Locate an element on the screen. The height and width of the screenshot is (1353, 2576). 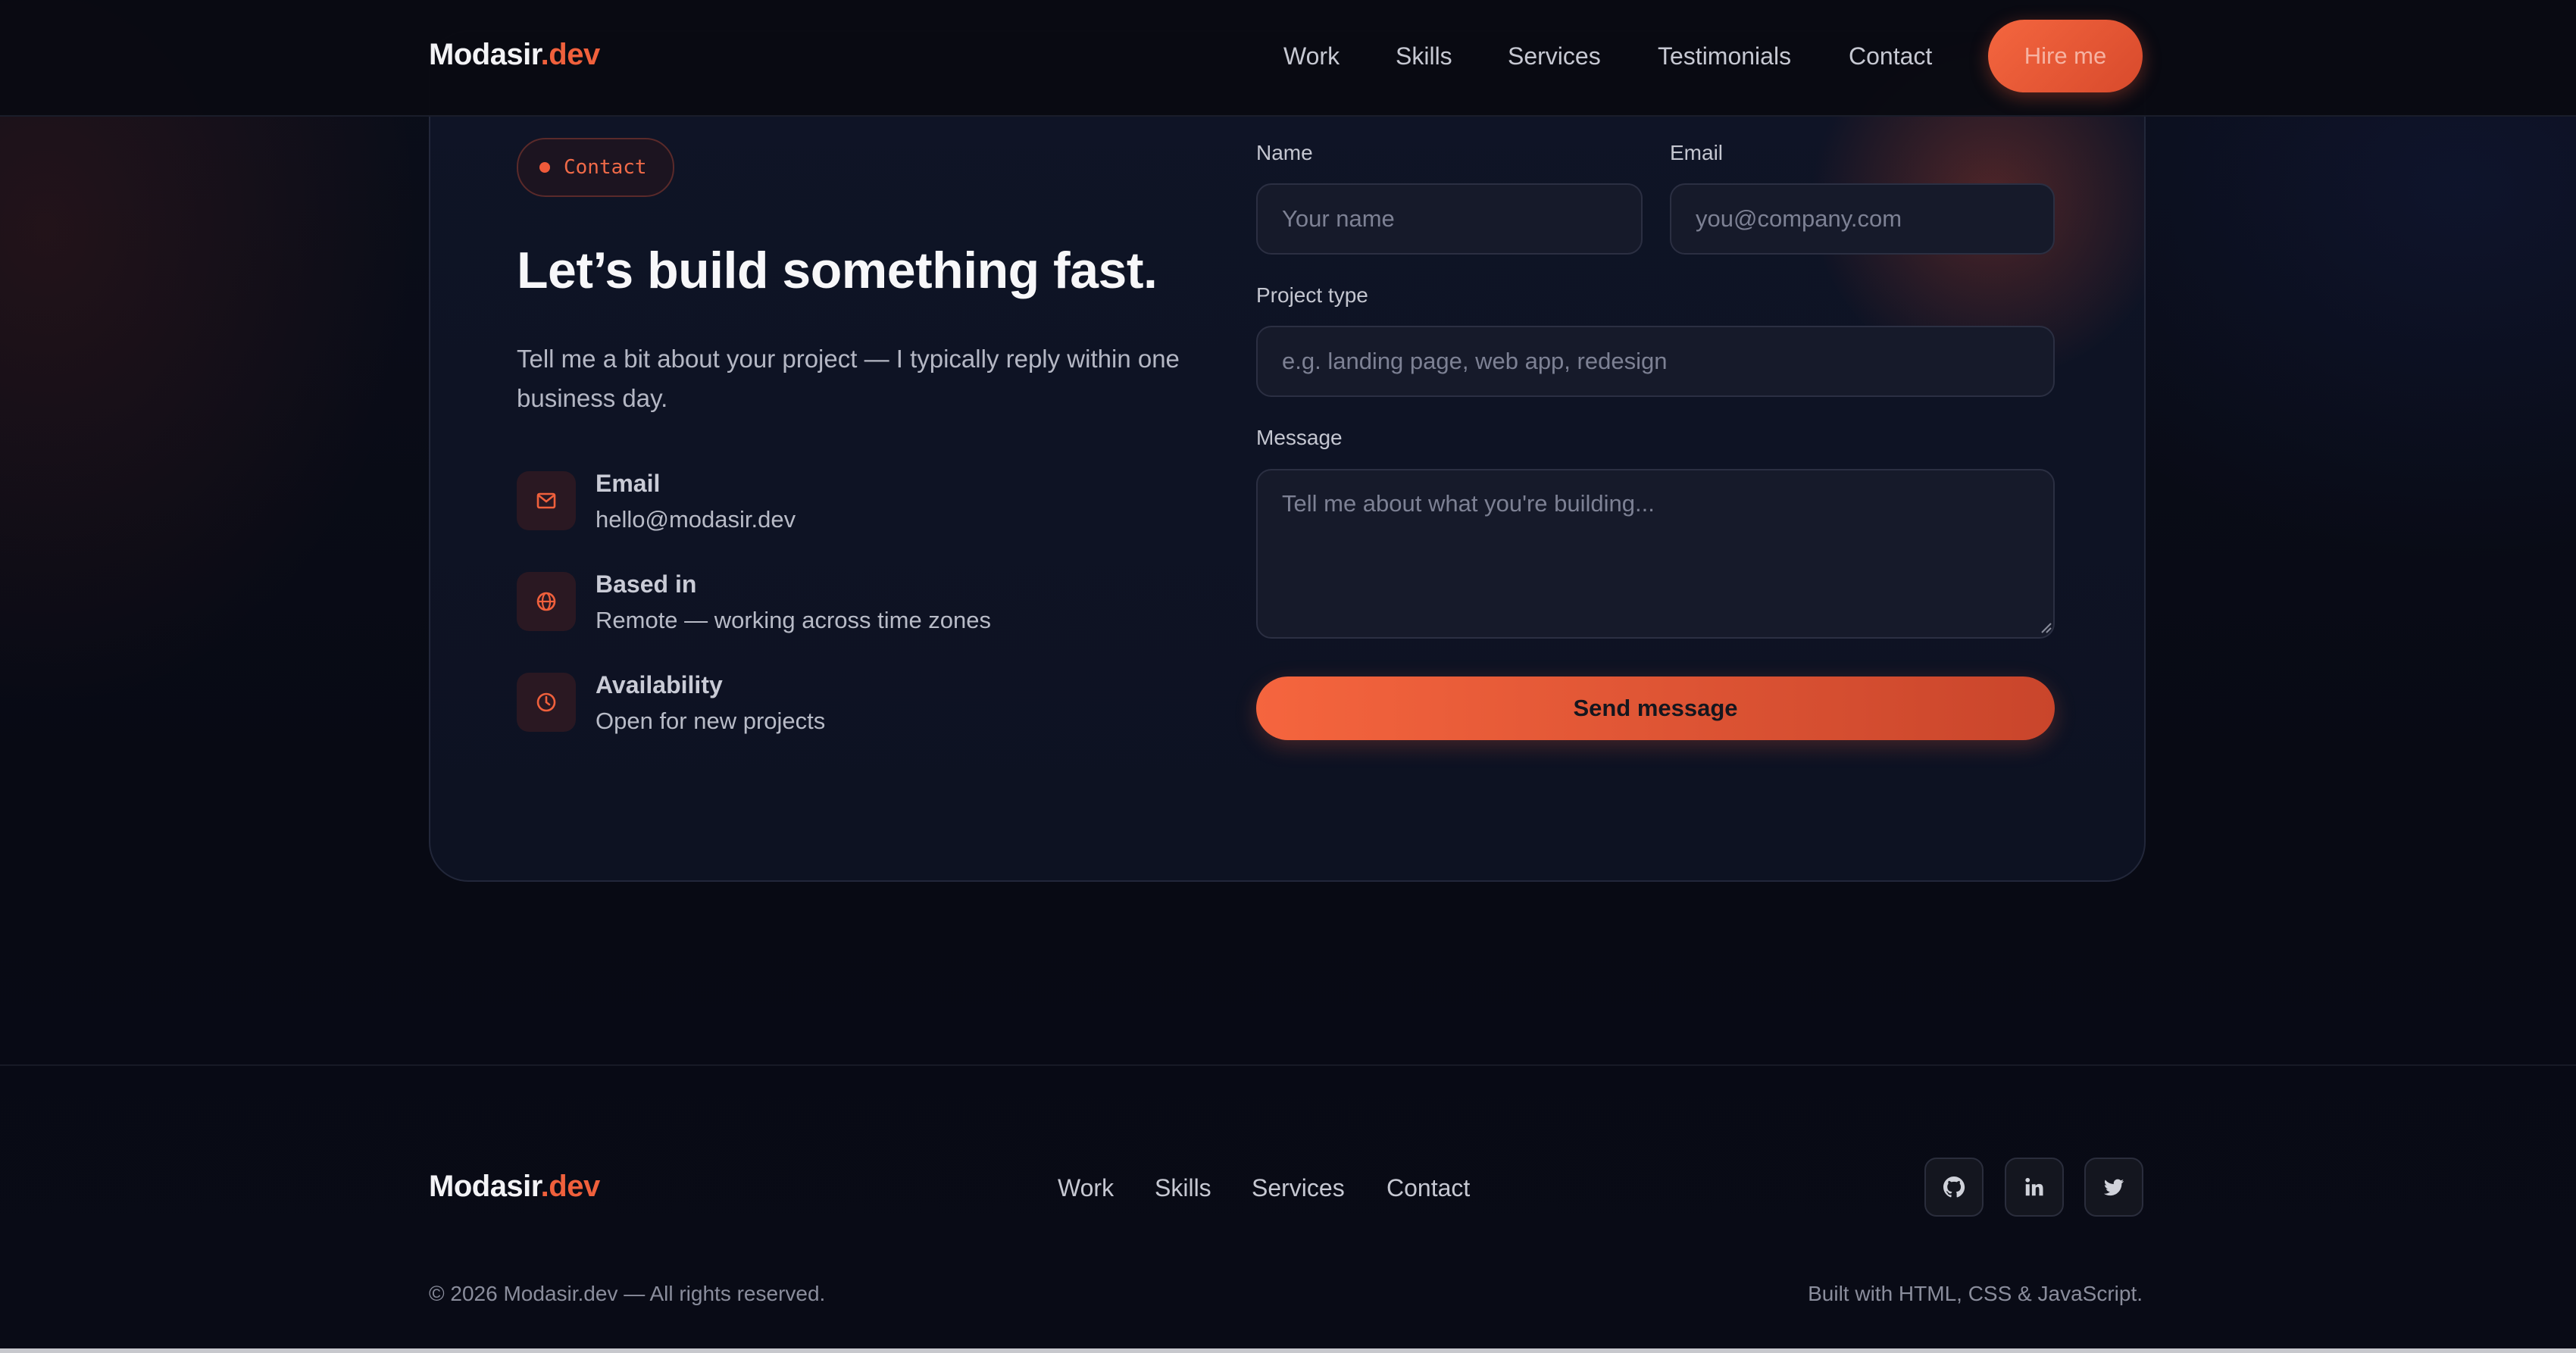
info-email-value: hello@modasir.dev is located at coordinates (696, 519).